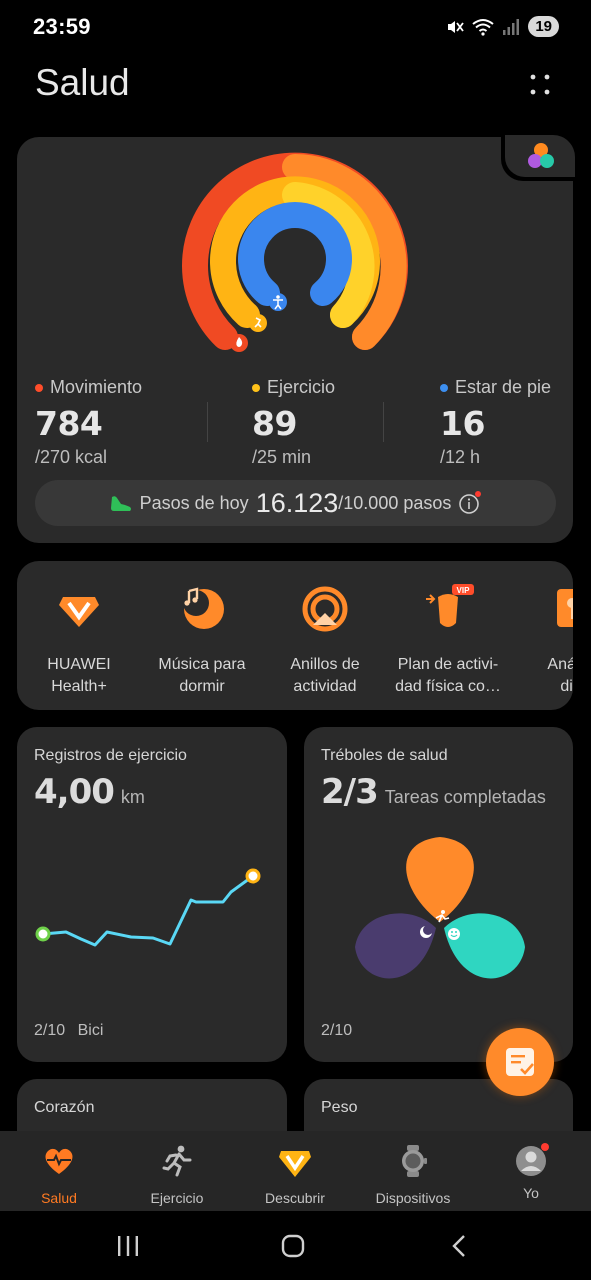 The image size is (591, 1280). I want to click on shortcut-label: HUAWEI, so click(79, 664).